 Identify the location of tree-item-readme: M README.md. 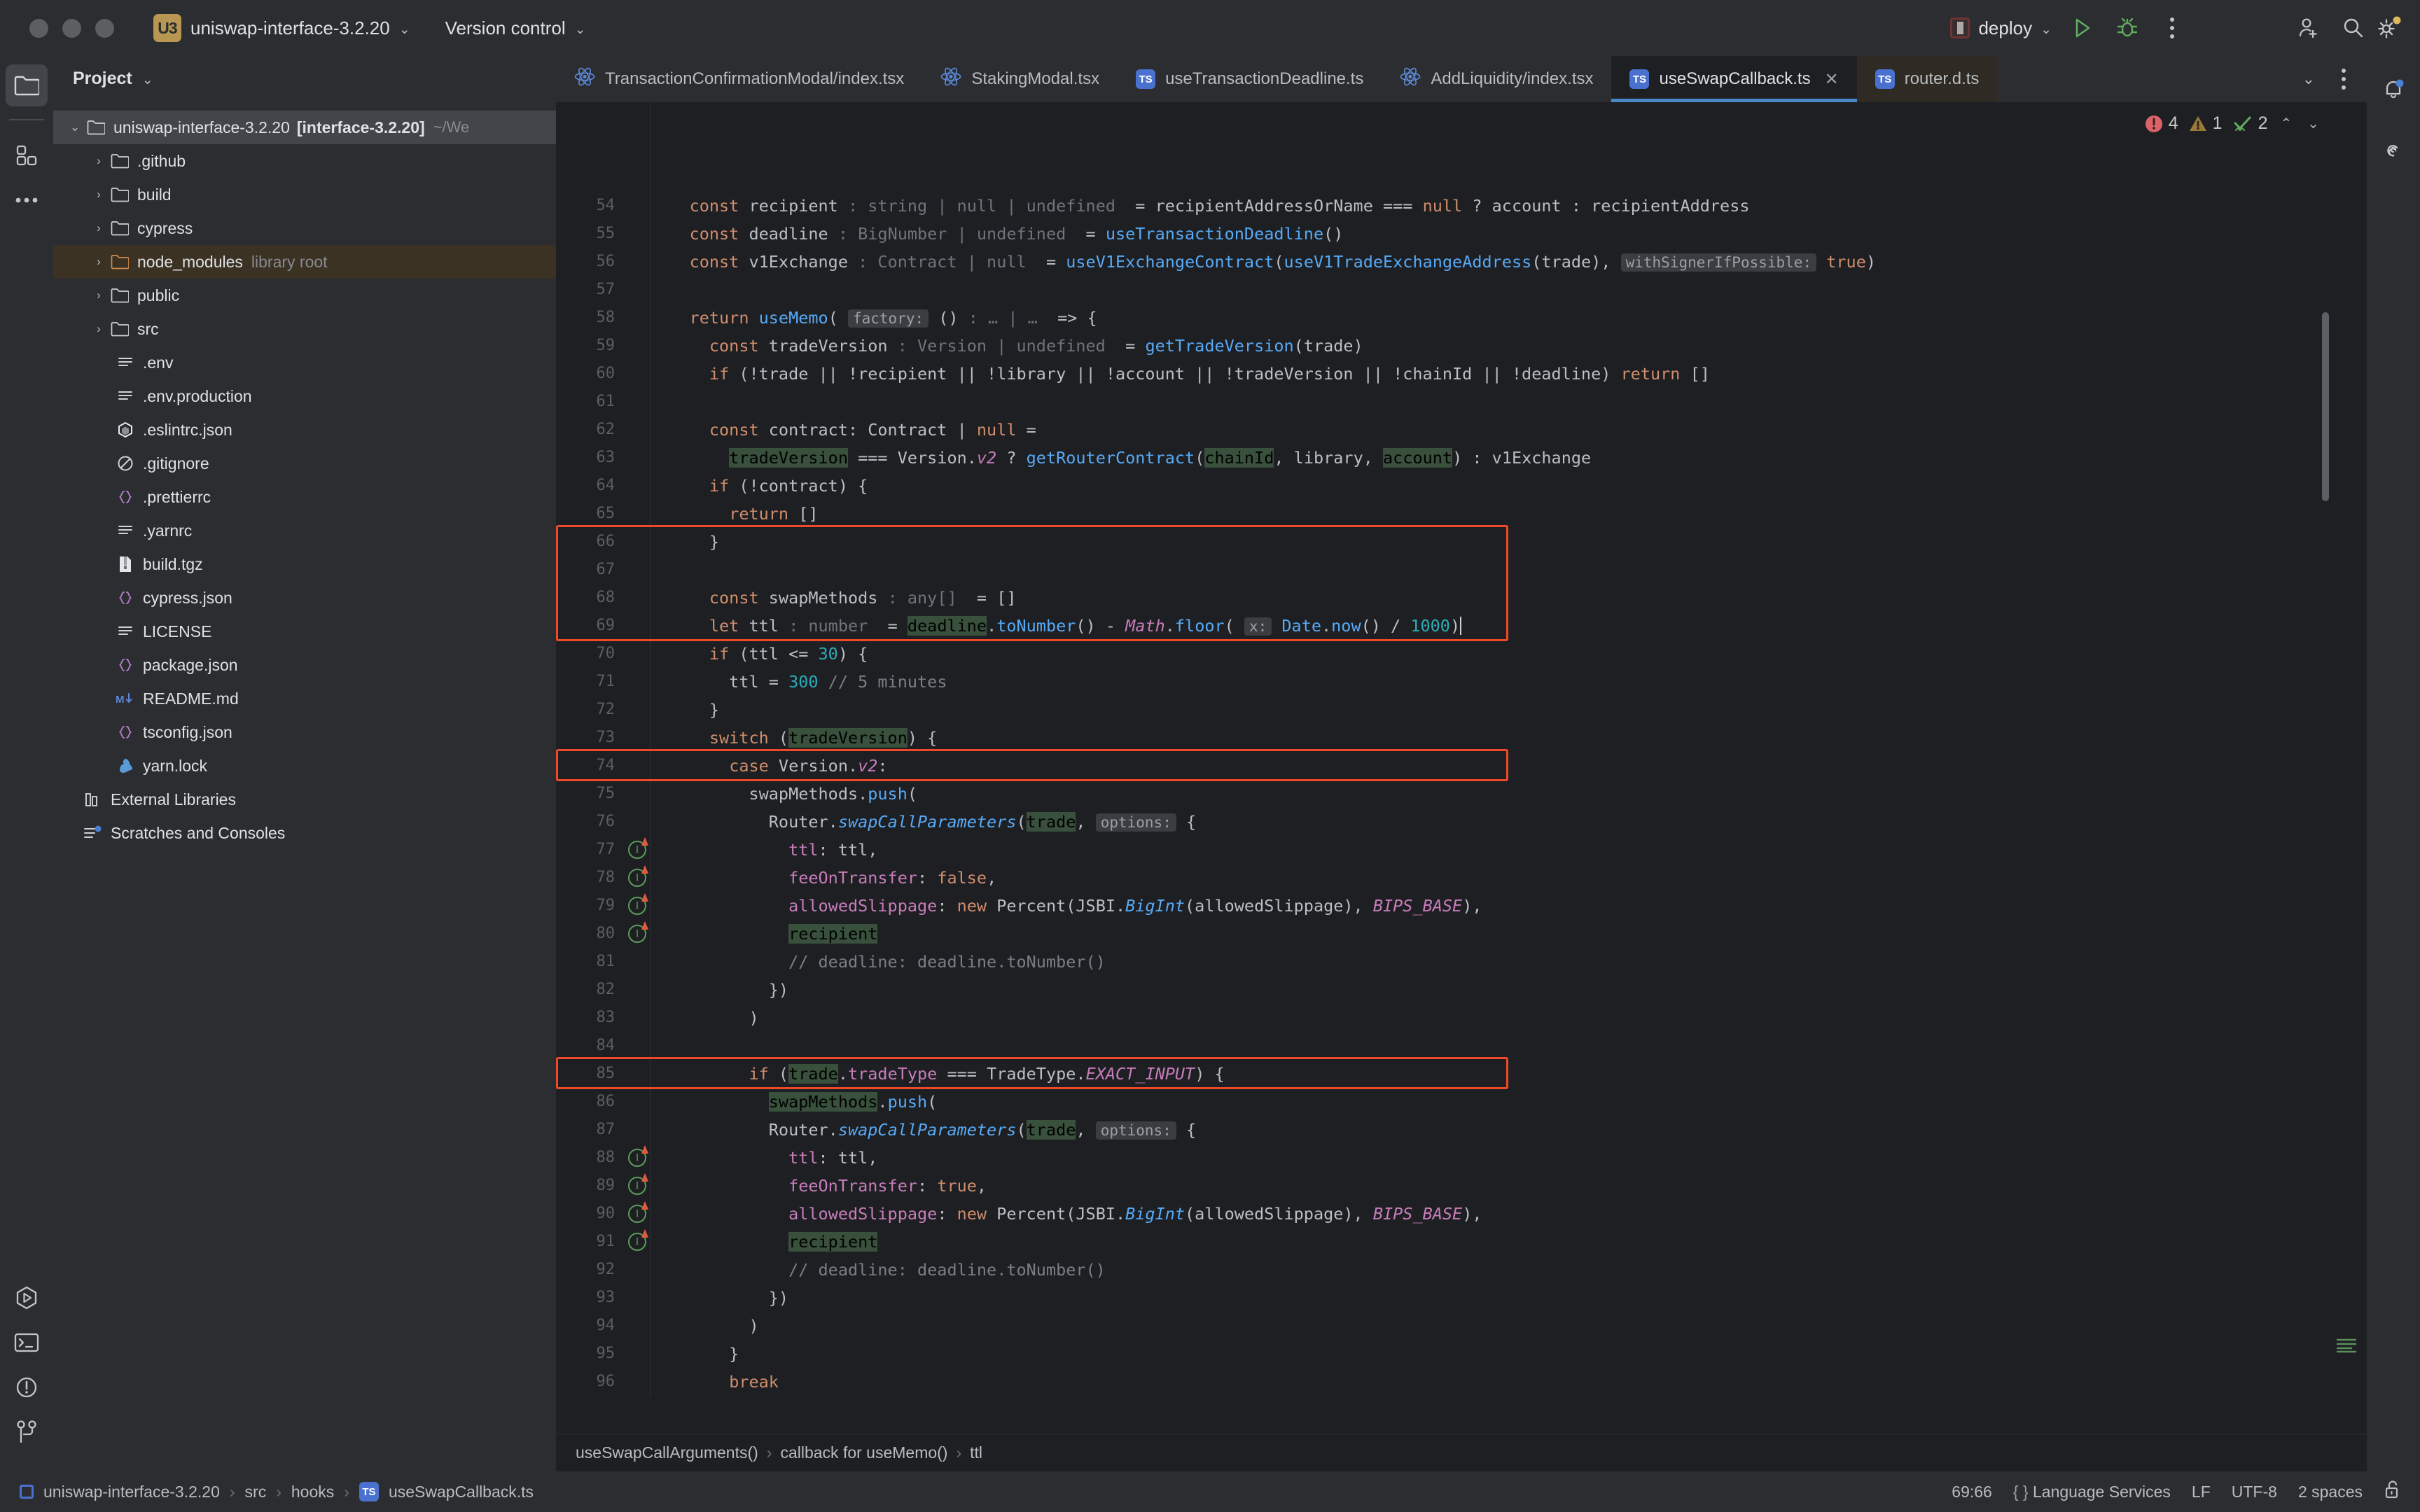
(304, 698).